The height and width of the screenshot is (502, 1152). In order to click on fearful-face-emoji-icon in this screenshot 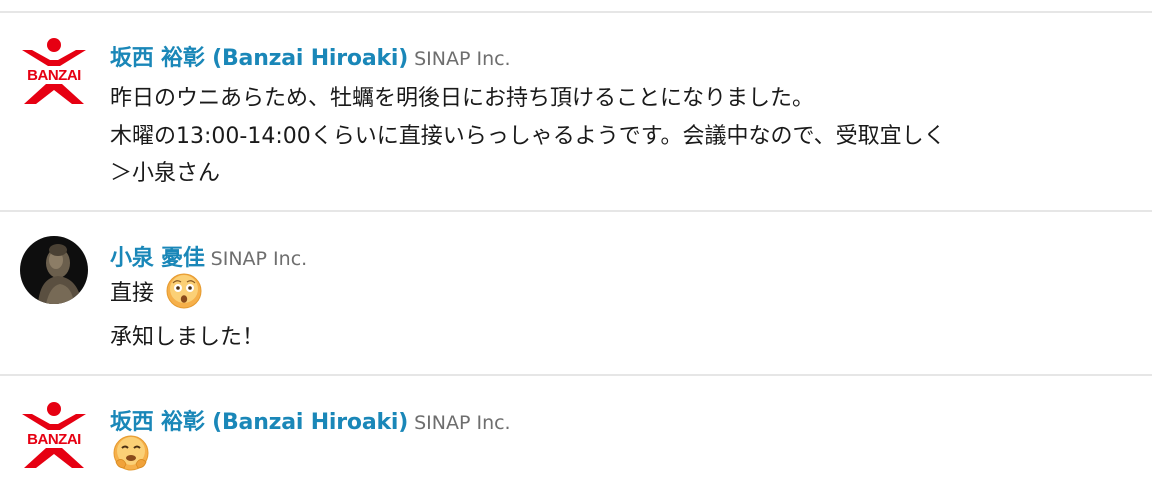, I will do `click(131, 453)`.